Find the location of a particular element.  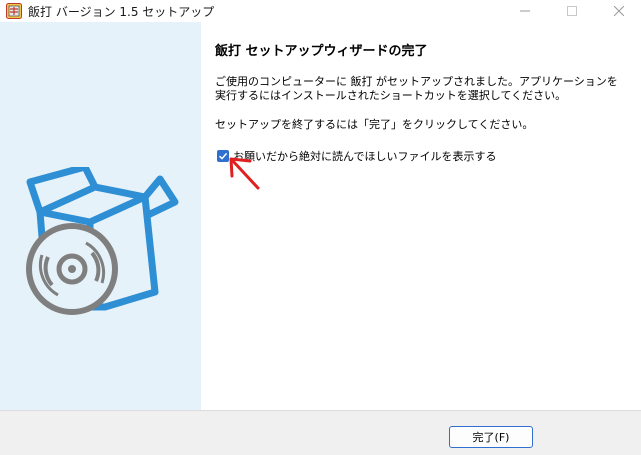

window-title: 飯打 バージョン 1.5 セットアップ is located at coordinates (121, 12).